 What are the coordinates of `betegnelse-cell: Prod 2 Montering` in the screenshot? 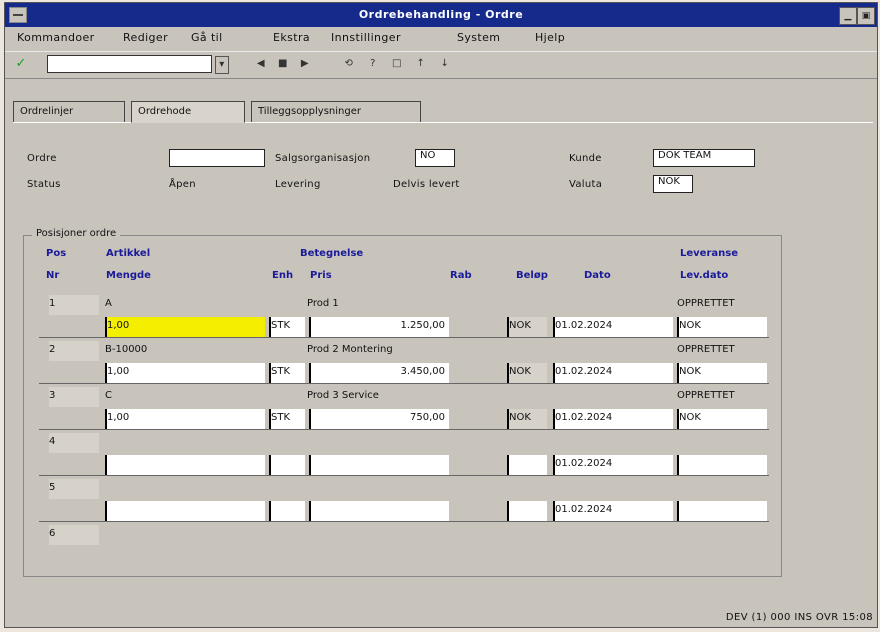 It's located at (407, 351).